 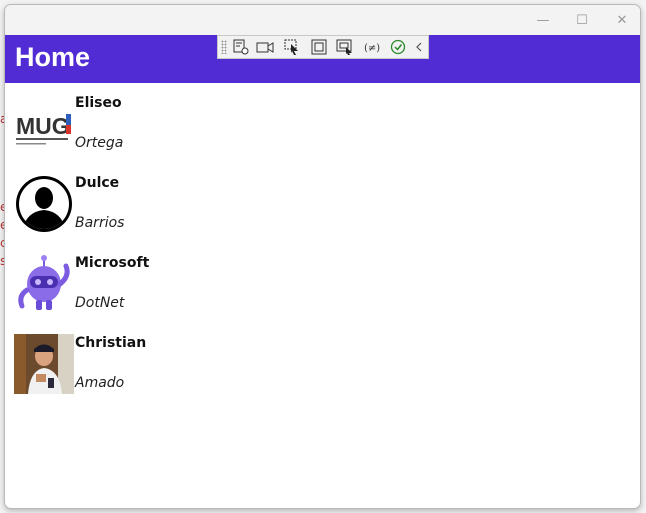 I want to click on mug-logo: MUG, so click(x=44, y=124).